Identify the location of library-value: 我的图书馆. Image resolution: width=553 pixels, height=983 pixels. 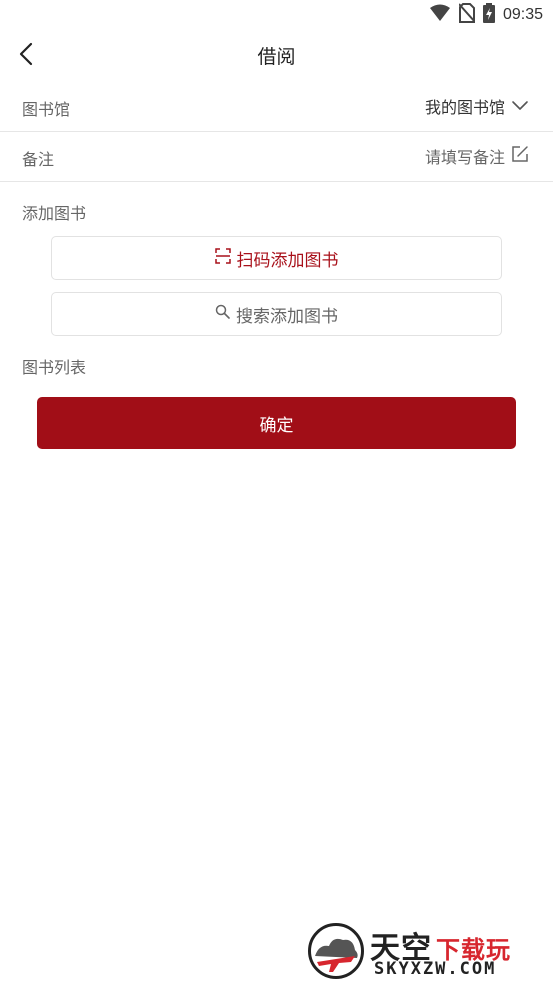
(464, 107).